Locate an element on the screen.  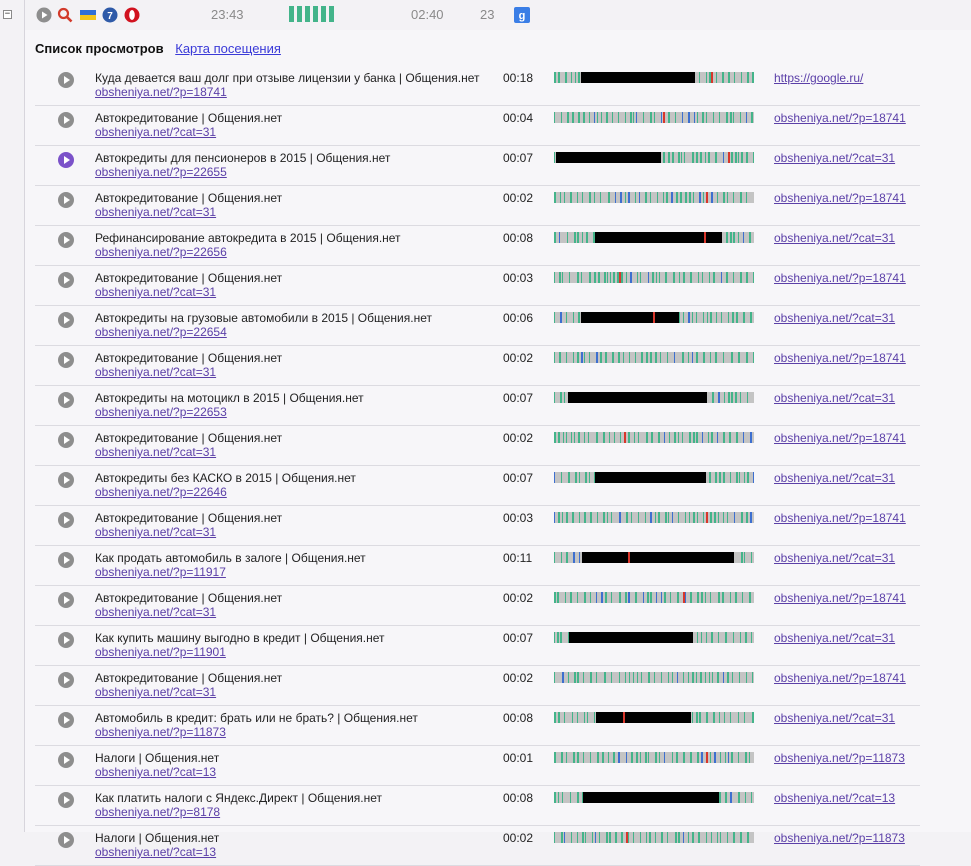
visit-map-link: Карта посещения is located at coordinates (228, 48).